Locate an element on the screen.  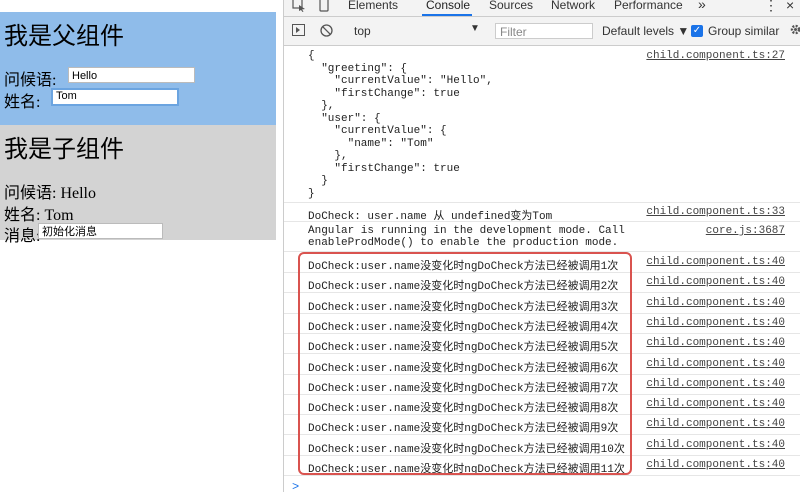
menu-icon: ⋮ is located at coordinates (771, 7).